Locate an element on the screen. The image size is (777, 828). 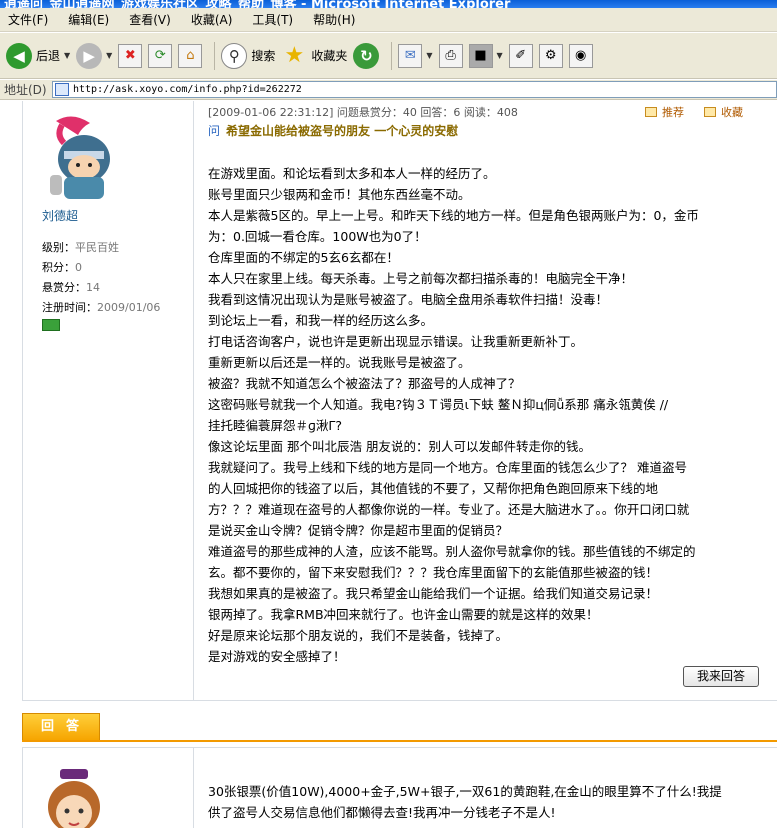
history-icon: ↻ is located at coordinates (366, 55).